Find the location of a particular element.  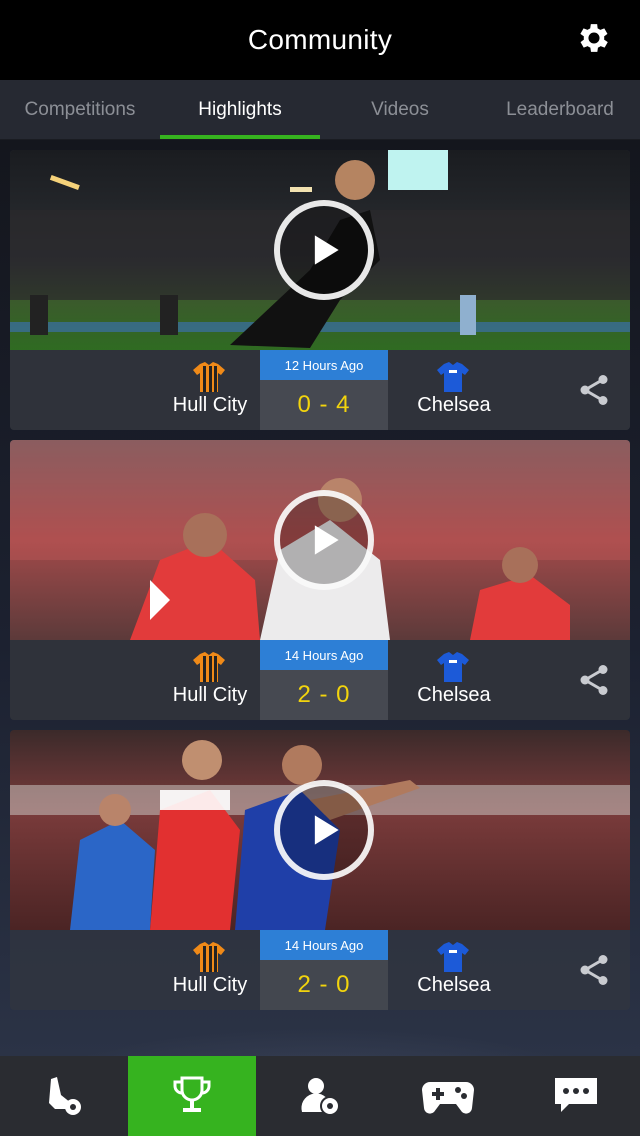

gear-icon is located at coordinates (594, 38).